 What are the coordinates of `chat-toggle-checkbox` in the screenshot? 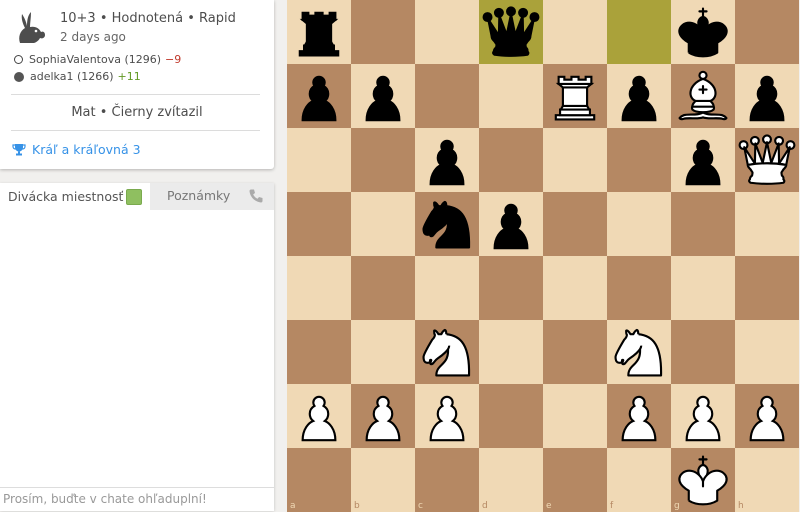 It's located at (134, 197).